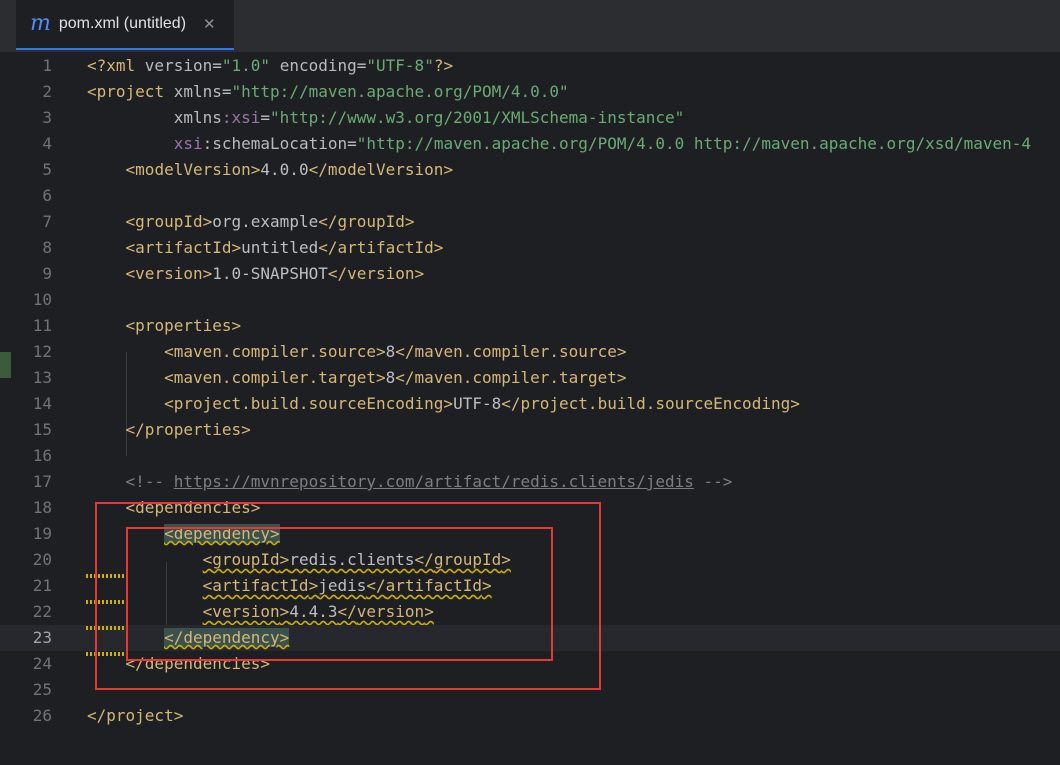 This screenshot has width=1060, height=765. Describe the element at coordinates (188, 143) in the screenshot. I see `code-token: xsi` at that location.